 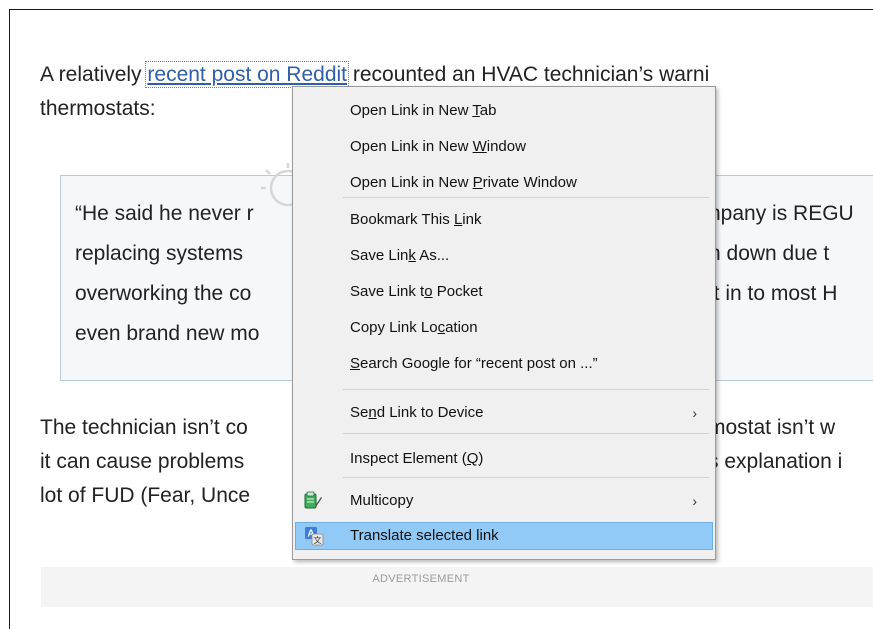 What do you see at coordinates (145, 495) in the screenshot?
I see `paragraph-text: lot of FUD (Fear, Unce` at bounding box center [145, 495].